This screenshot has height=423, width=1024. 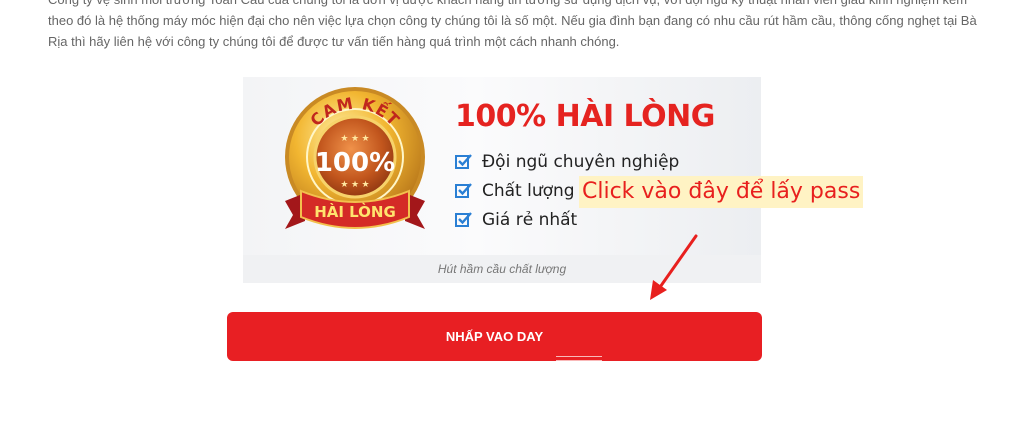 I want to click on red-arrow-icon, so click(x=674, y=267).